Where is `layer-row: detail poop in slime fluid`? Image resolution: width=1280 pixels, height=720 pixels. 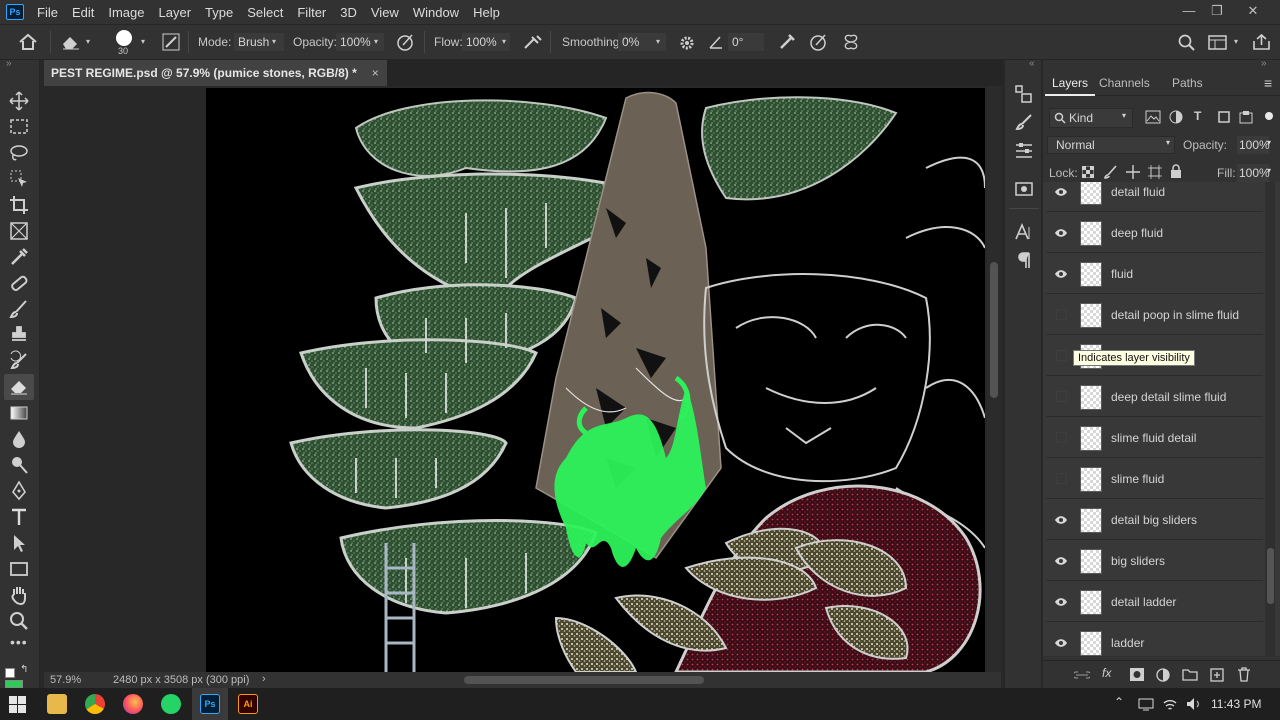 layer-row: detail poop in slime fluid is located at coordinates (1154, 315).